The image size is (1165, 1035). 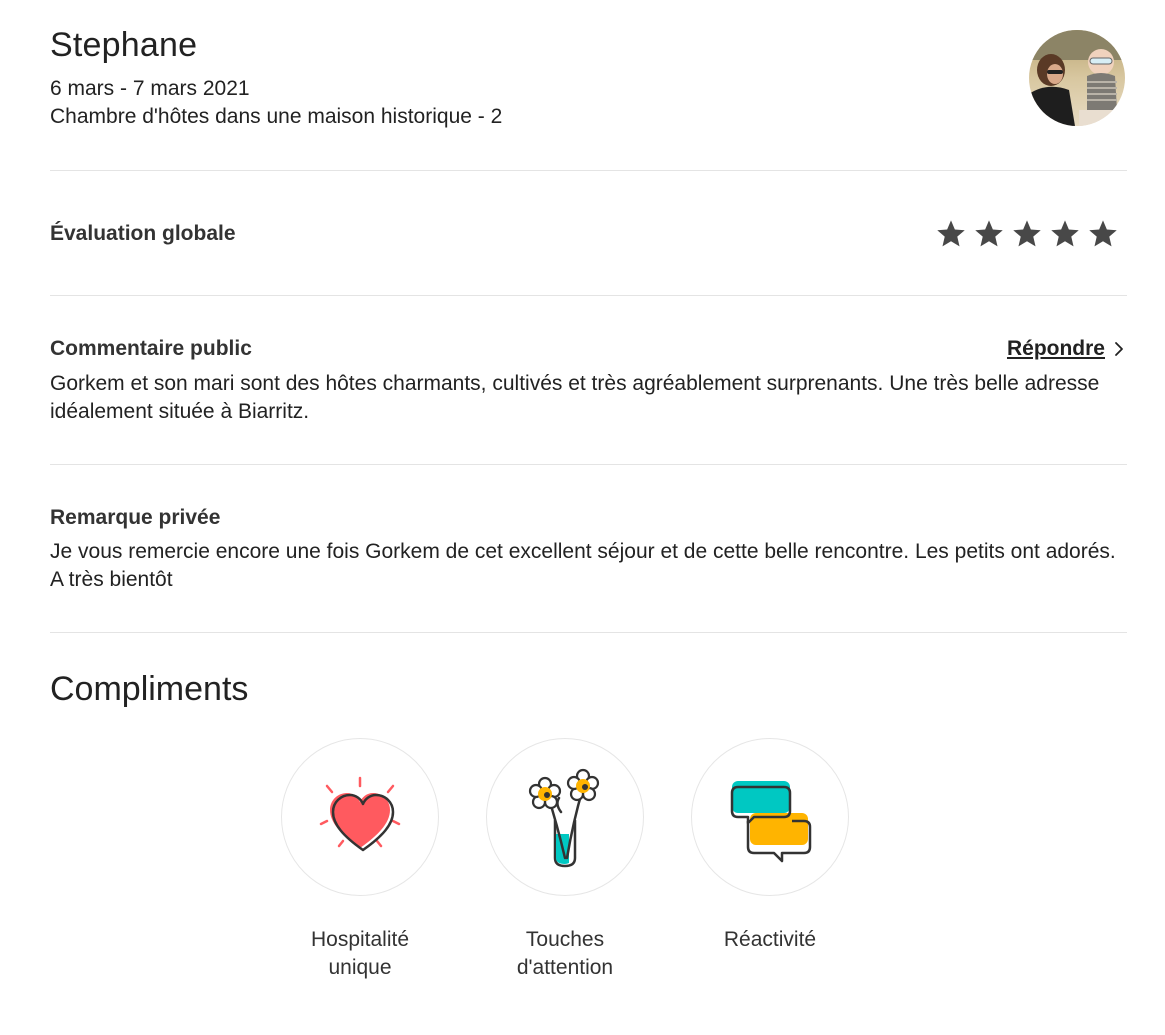 I want to click on compliment-label-line: Hospitalité, so click(x=360, y=939).